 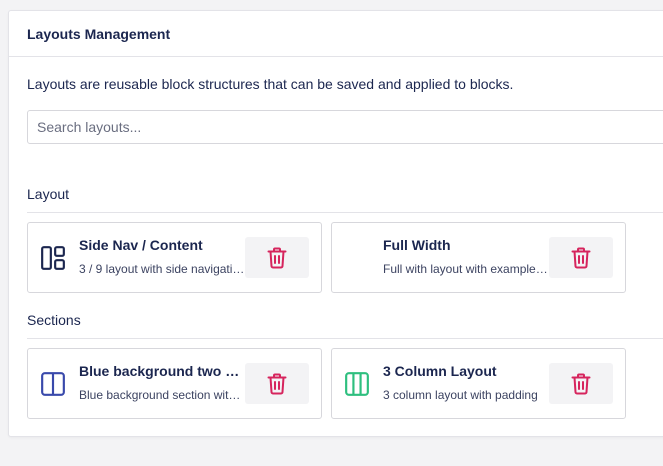 I want to click on layout-card-title: Side Nav / Content, so click(x=141, y=245).